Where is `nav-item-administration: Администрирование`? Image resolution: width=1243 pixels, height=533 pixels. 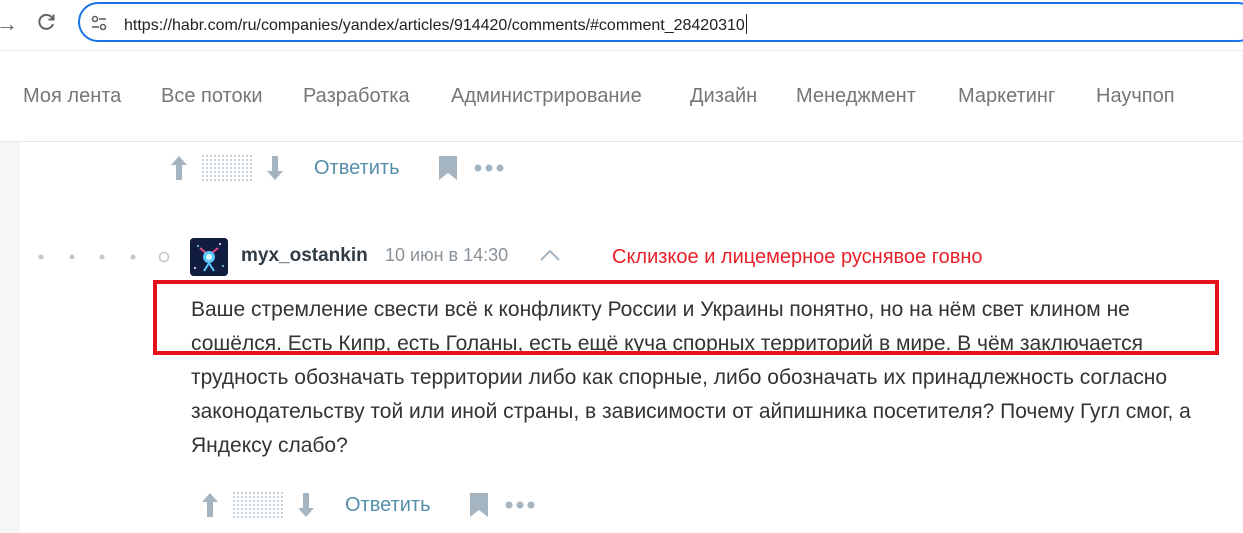 nav-item-administration: Администрирование is located at coordinates (546, 96).